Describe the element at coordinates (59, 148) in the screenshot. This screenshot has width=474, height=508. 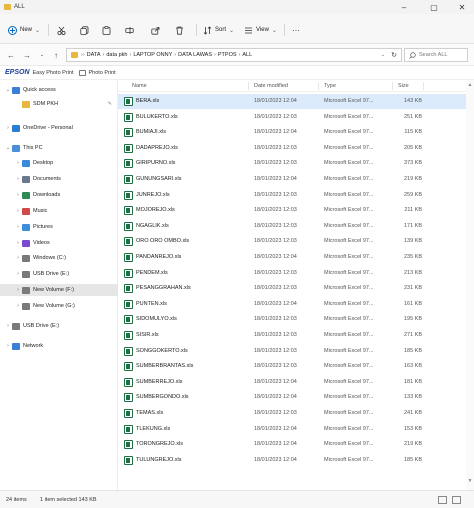
I see `nav-item: ⌄ This PC` at that location.